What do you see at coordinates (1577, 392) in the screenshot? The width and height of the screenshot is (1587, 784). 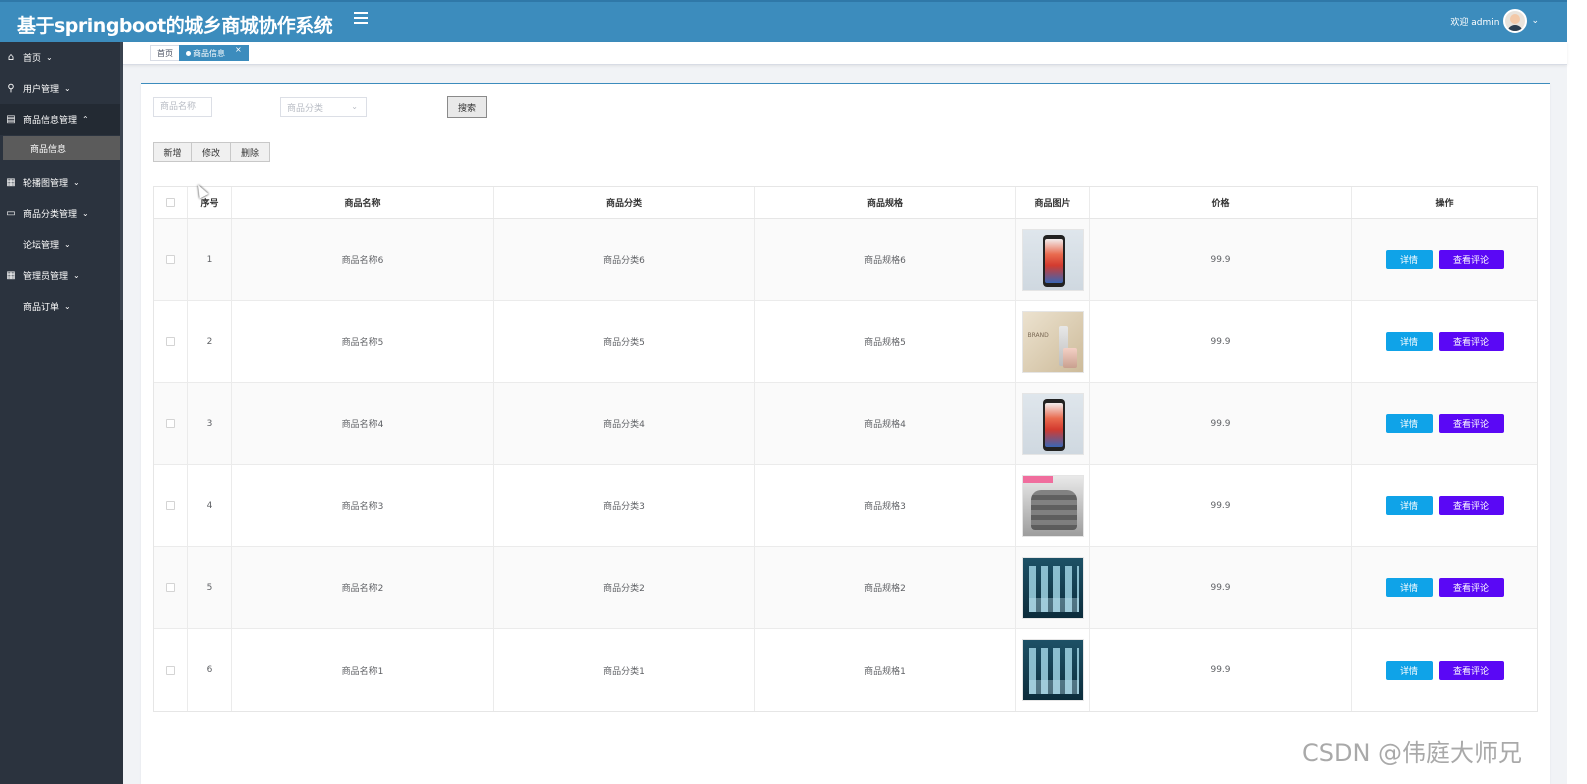 I see `page-scrollbar` at bounding box center [1577, 392].